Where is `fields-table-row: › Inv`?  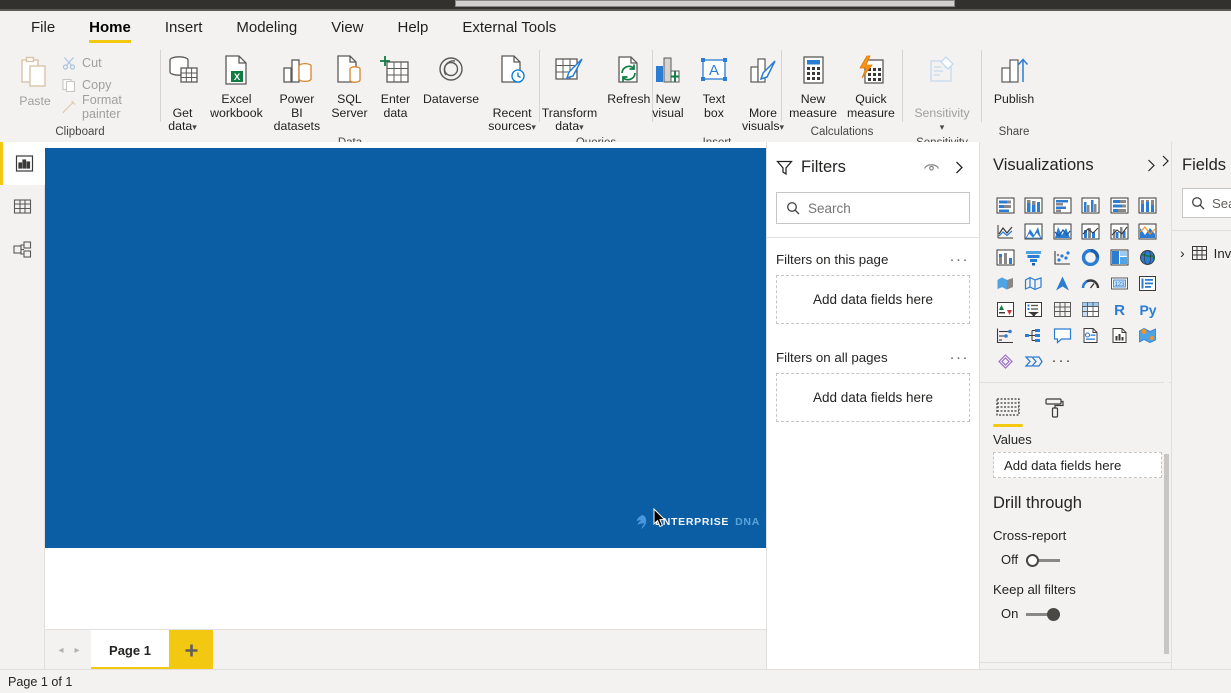 fields-table-row: › Inv is located at coordinates (1201, 246).